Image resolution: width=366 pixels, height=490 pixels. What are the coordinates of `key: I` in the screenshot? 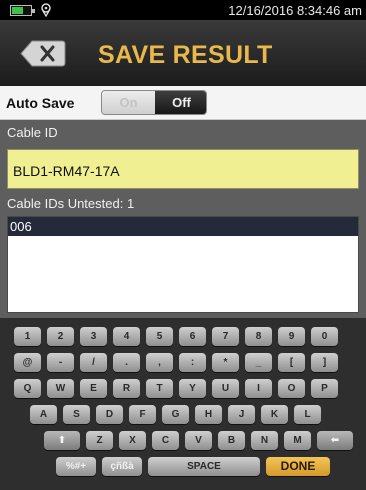 It's located at (258, 388).